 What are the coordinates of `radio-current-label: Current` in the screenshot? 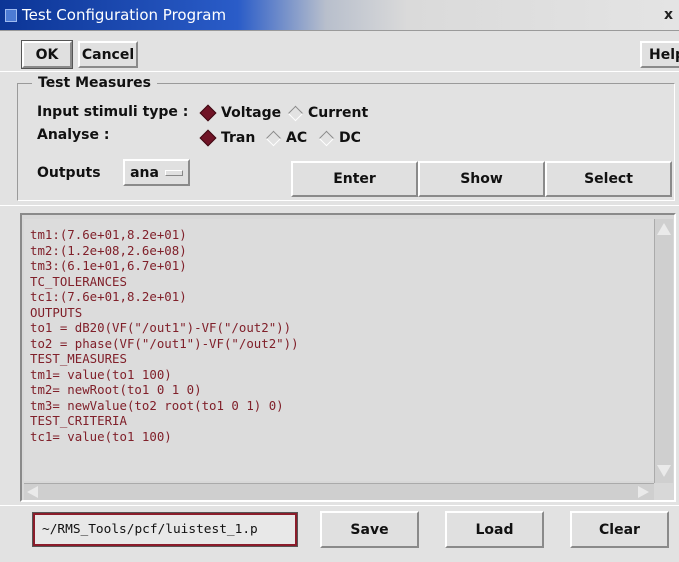 It's located at (338, 113).